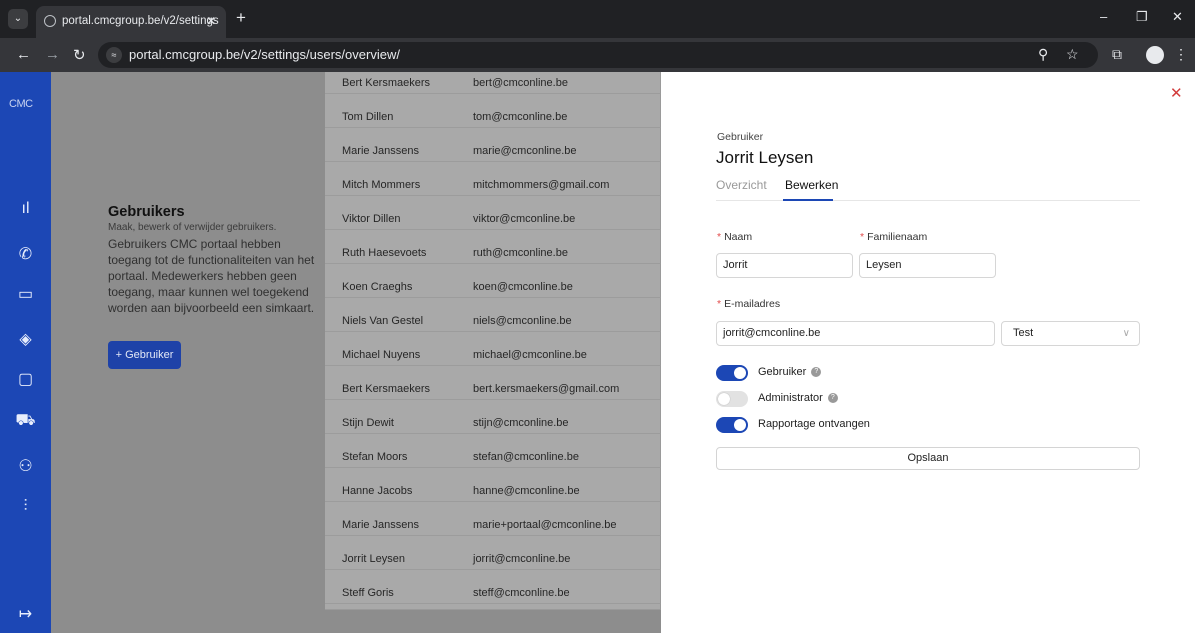 Image resolution: width=1195 pixels, height=633 pixels. What do you see at coordinates (144, 355) in the screenshot?
I see `add-user-button: + Gebruiker` at bounding box center [144, 355].